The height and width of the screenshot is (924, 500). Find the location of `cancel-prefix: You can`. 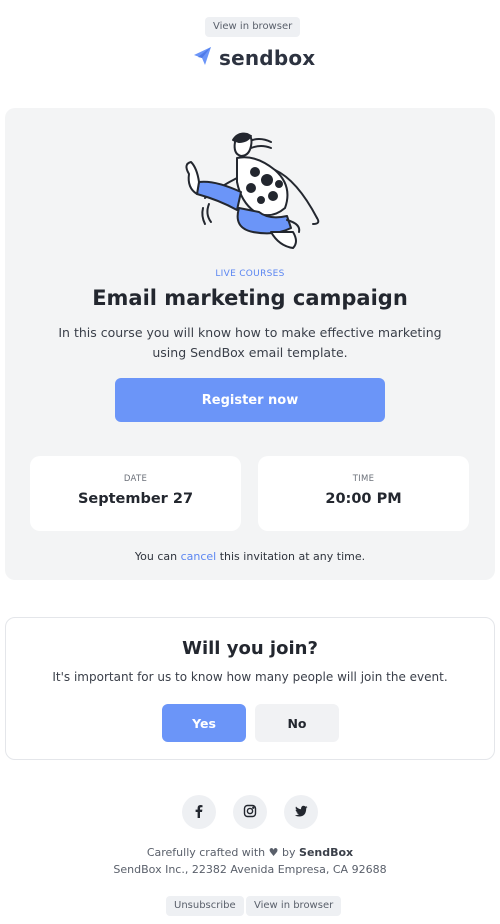

cancel-prefix: You can is located at coordinates (156, 556).